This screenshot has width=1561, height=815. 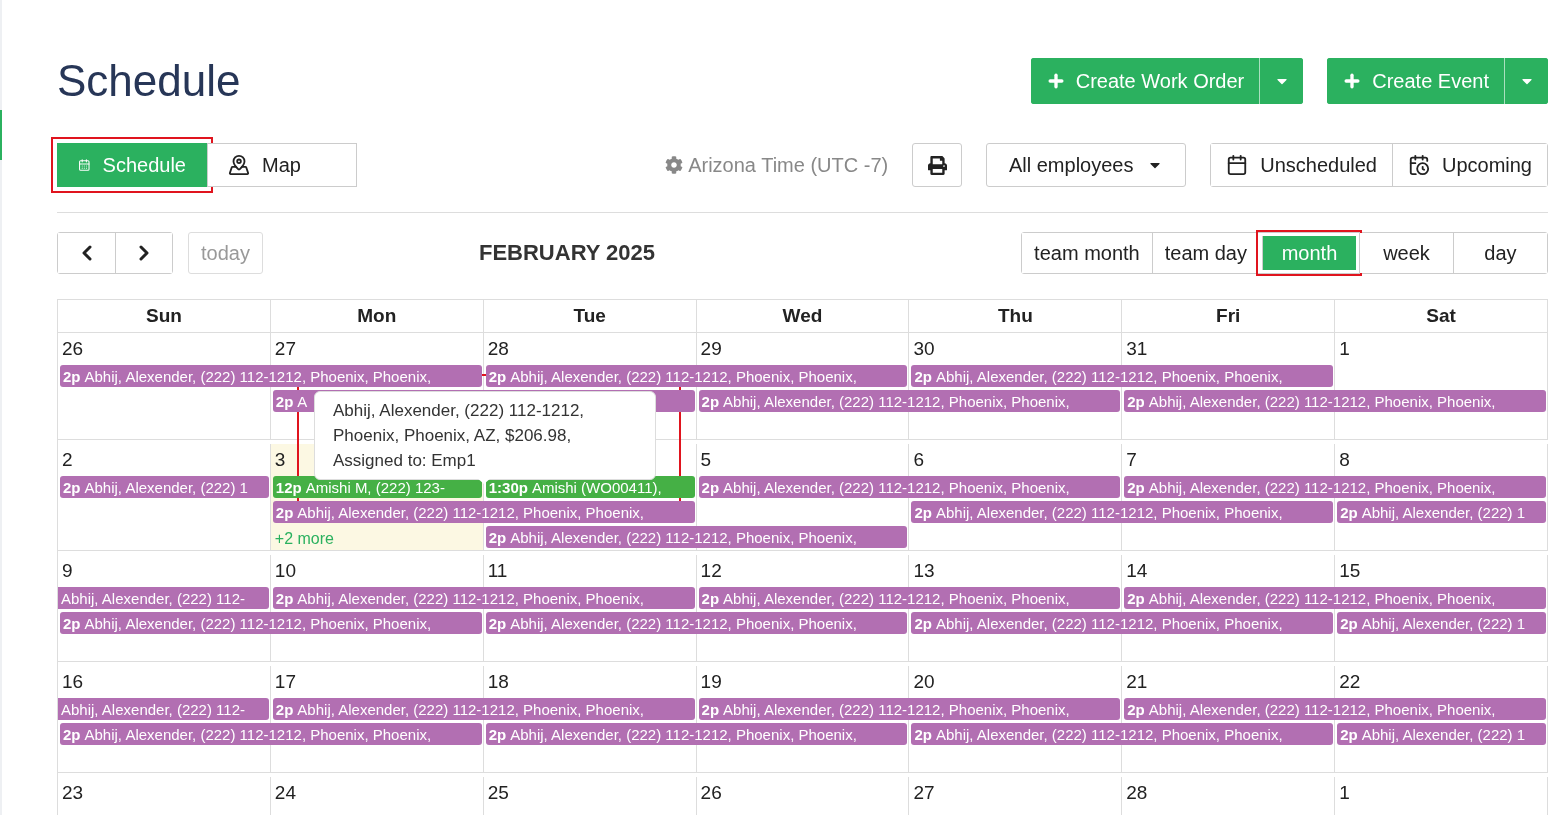 I want to click on day-number: 22, so click(x=1350, y=682).